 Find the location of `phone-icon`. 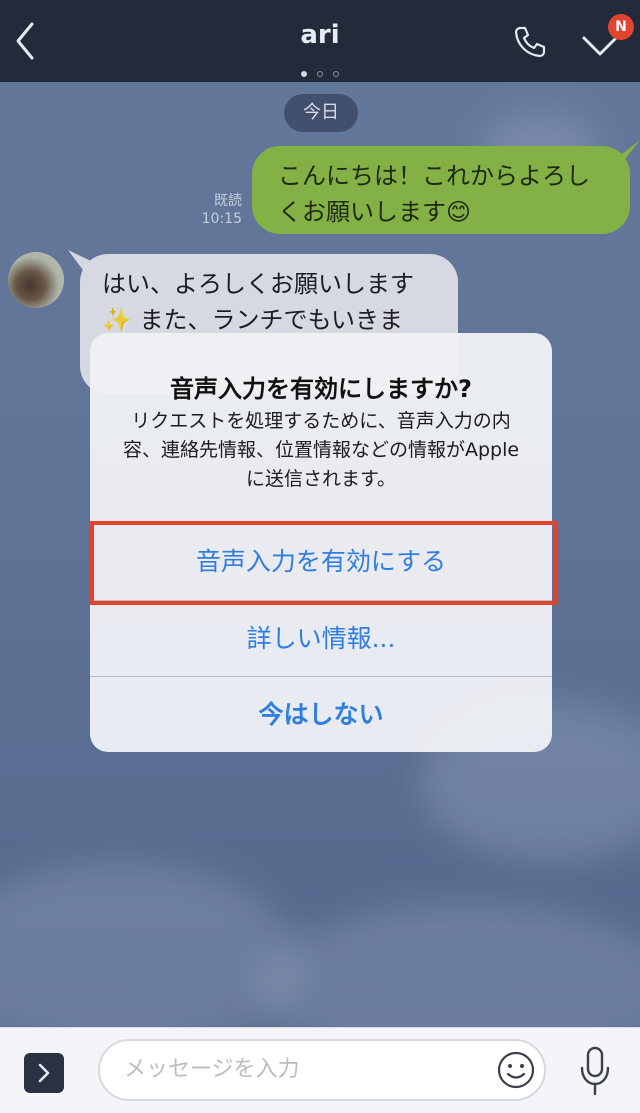

phone-icon is located at coordinates (530, 42).